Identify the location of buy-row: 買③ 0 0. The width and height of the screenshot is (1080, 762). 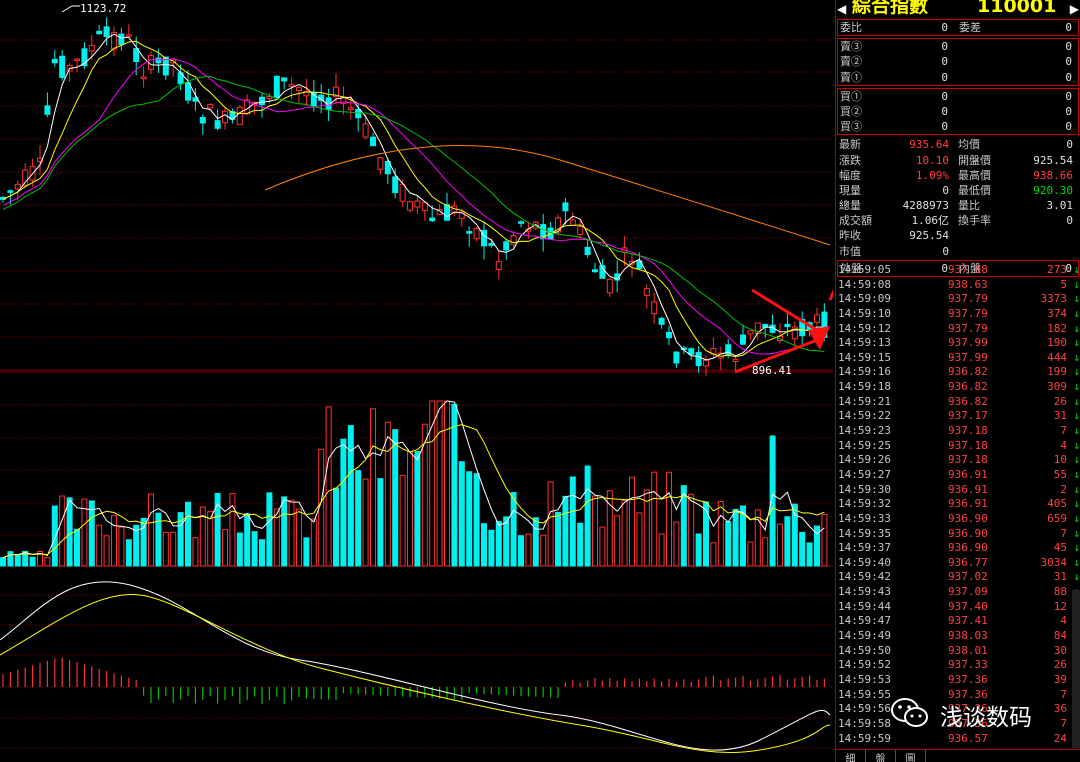
(958, 126).